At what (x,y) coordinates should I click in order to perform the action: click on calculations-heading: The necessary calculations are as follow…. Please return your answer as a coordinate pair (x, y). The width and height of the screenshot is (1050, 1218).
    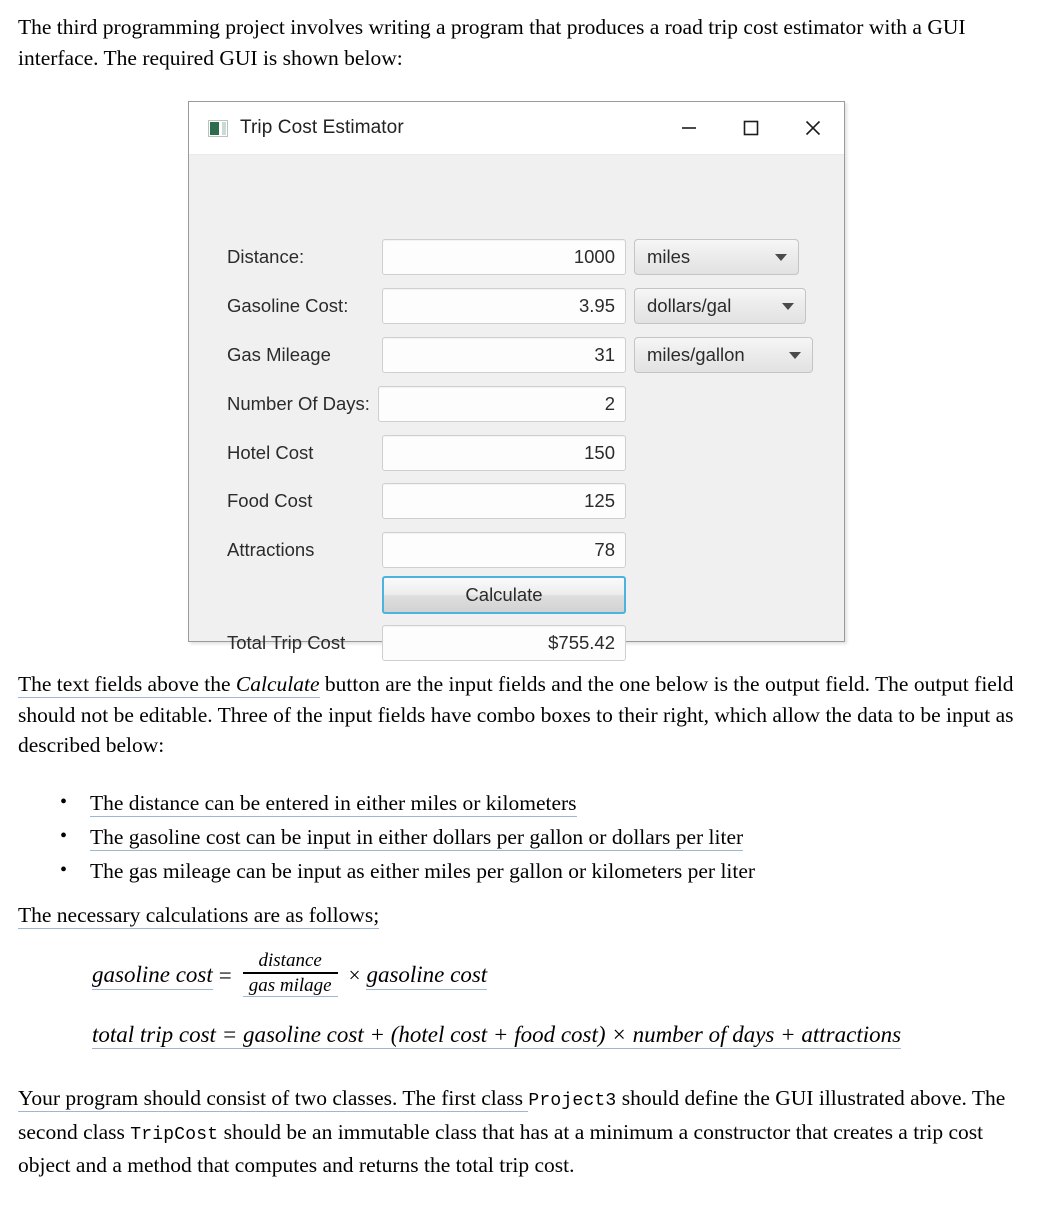
    Looking at the image, I should click on (517, 915).